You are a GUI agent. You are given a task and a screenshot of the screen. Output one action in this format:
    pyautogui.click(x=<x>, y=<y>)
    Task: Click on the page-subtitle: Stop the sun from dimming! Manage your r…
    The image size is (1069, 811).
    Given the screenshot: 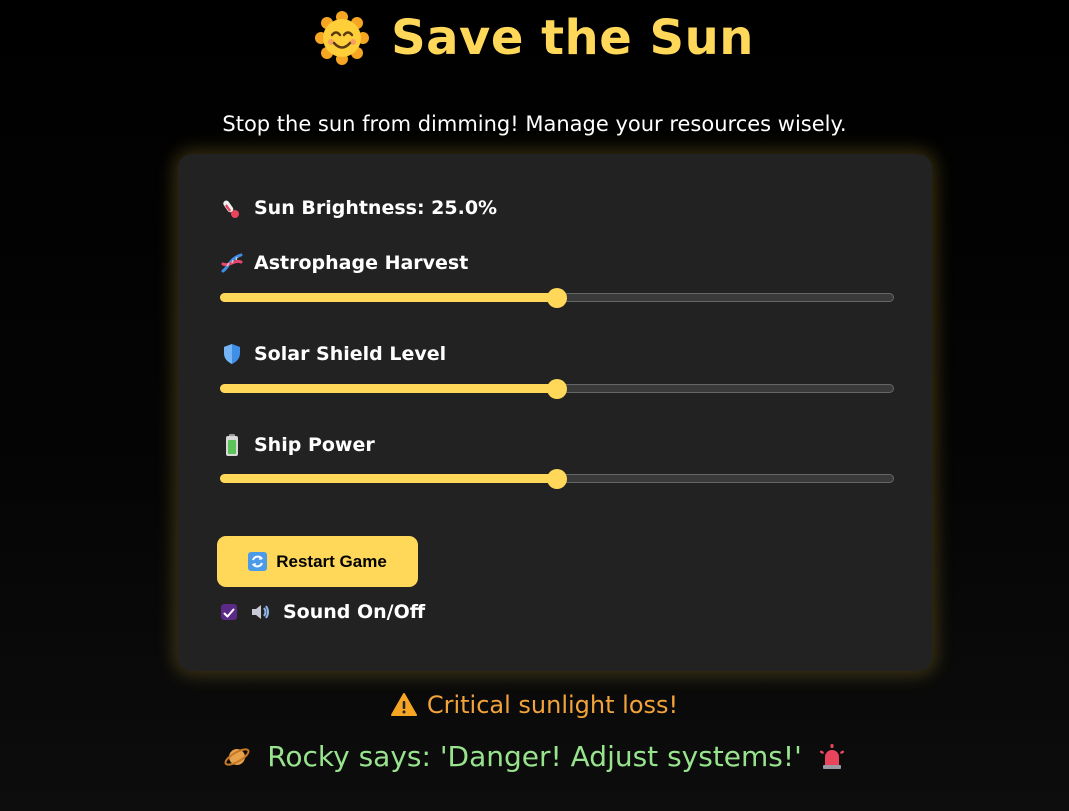 What is the action you would take?
    pyautogui.click(x=534, y=124)
    